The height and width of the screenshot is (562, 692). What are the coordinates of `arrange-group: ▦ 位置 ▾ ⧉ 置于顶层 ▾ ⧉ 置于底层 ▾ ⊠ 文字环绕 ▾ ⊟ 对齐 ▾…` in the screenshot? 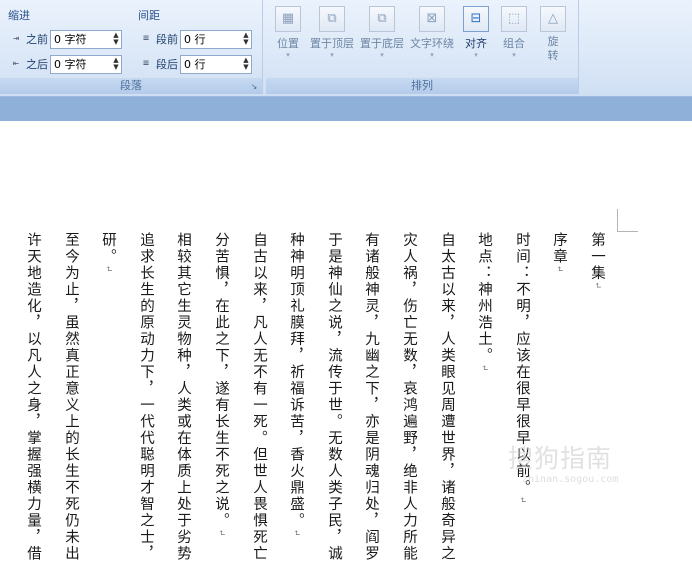 It's located at (422, 47).